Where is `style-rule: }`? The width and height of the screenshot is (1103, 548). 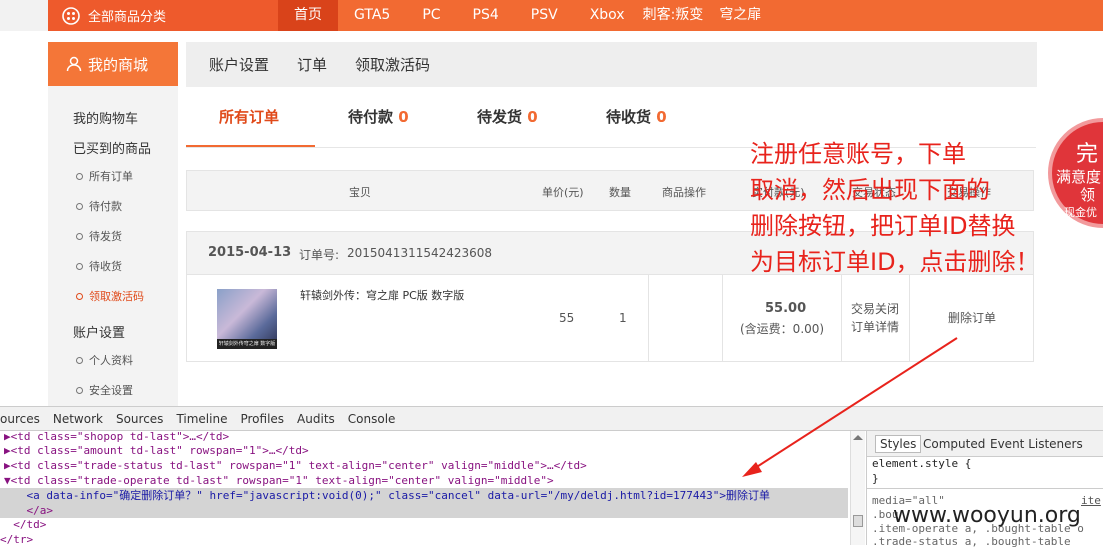 style-rule: } is located at coordinates (875, 478).